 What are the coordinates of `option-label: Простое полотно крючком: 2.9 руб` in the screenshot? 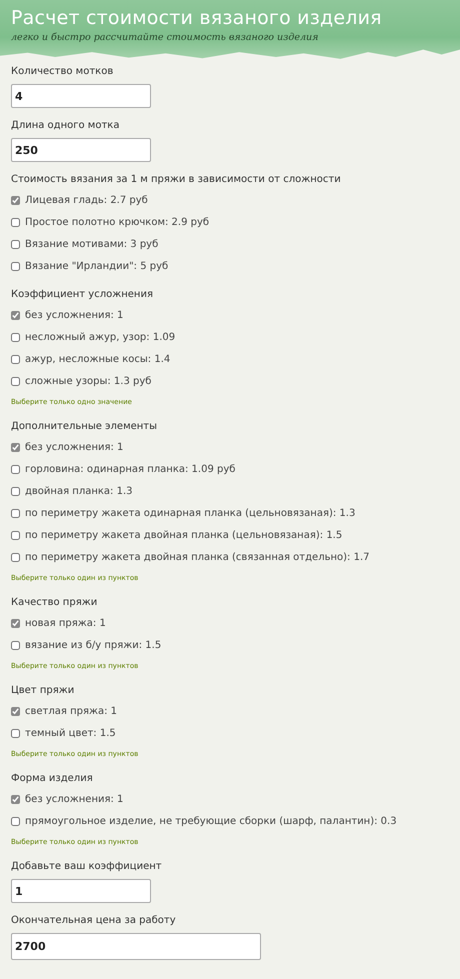 It's located at (117, 223).